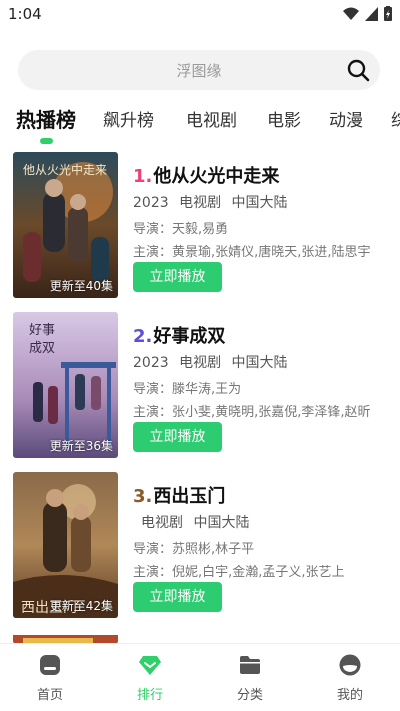  Describe the element at coordinates (150, 665) in the screenshot. I see `ranking-icon` at that location.